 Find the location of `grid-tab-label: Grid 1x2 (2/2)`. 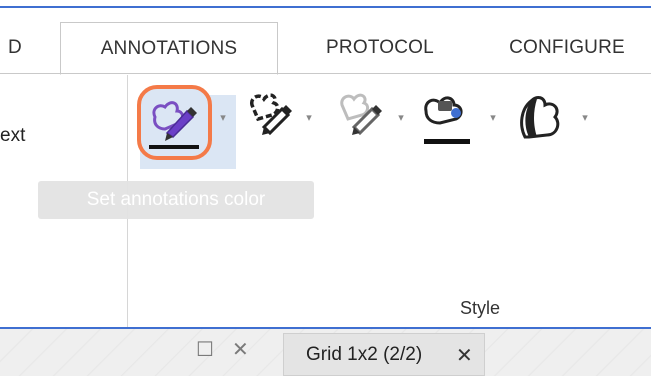

grid-tab-label: Grid 1x2 (2/2) is located at coordinates (364, 354).